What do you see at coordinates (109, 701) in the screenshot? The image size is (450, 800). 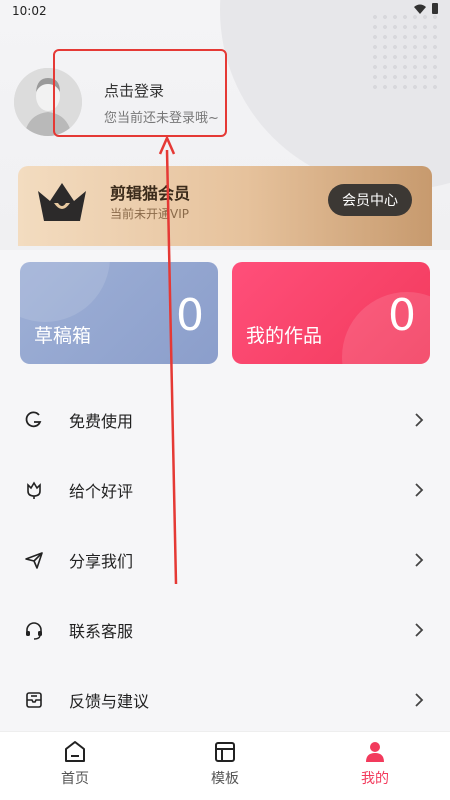 I see `menu-item-label: 反馈与建议` at bounding box center [109, 701].